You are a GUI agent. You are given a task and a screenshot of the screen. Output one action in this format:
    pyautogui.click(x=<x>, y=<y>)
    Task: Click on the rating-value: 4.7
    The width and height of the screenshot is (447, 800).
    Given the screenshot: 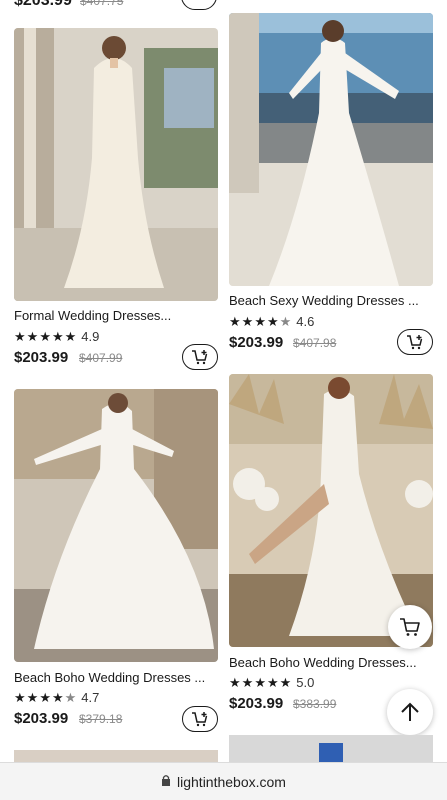 What is the action you would take?
    pyautogui.click(x=90, y=697)
    